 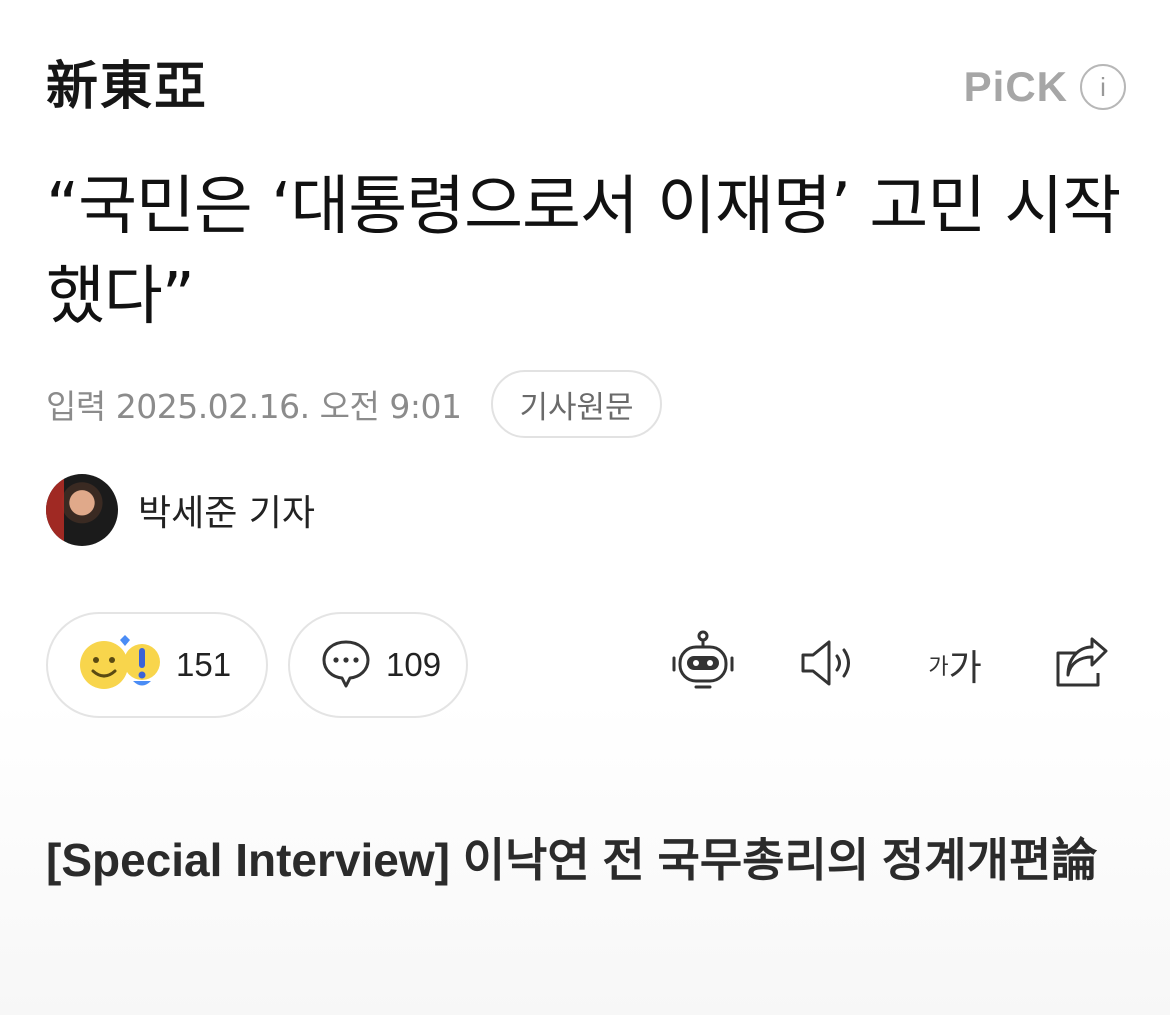 What do you see at coordinates (82, 510) in the screenshot?
I see `avatar` at bounding box center [82, 510].